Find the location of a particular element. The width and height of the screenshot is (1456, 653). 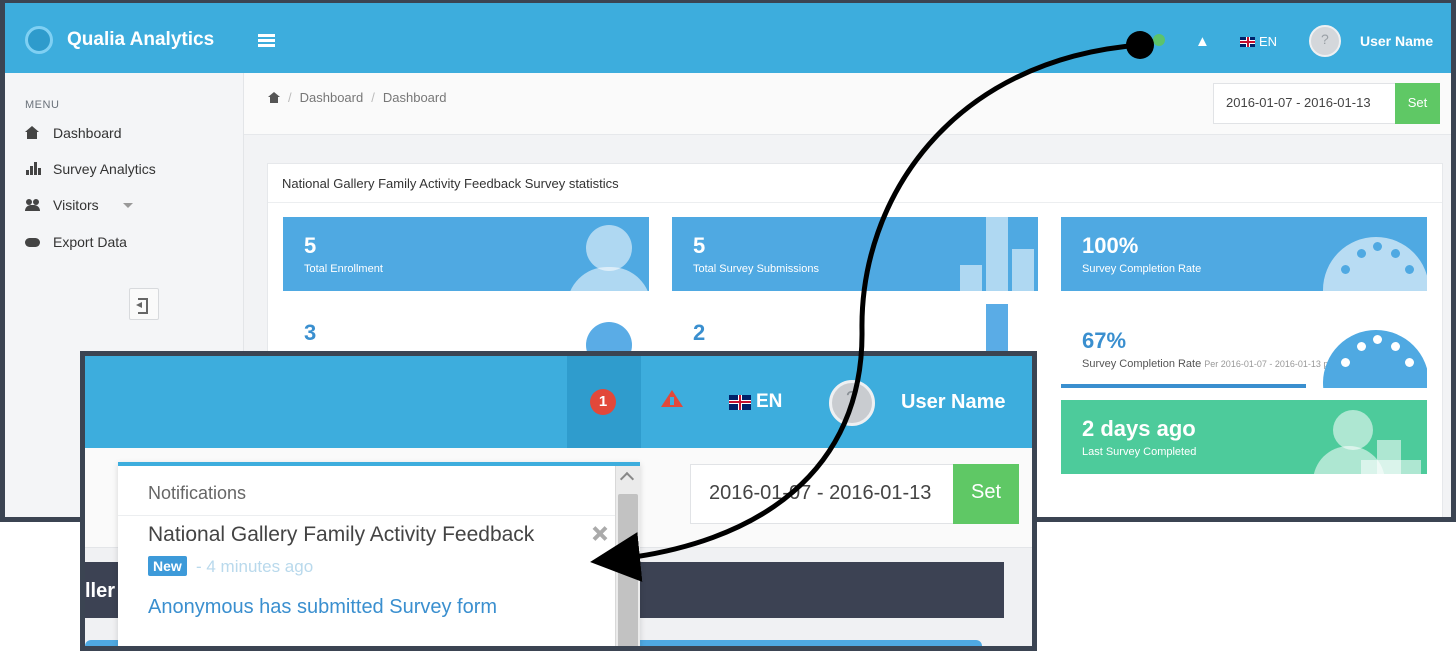

stat-tile-completion-rate: 100% Survey Completion Rate is located at coordinates (1244, 254).